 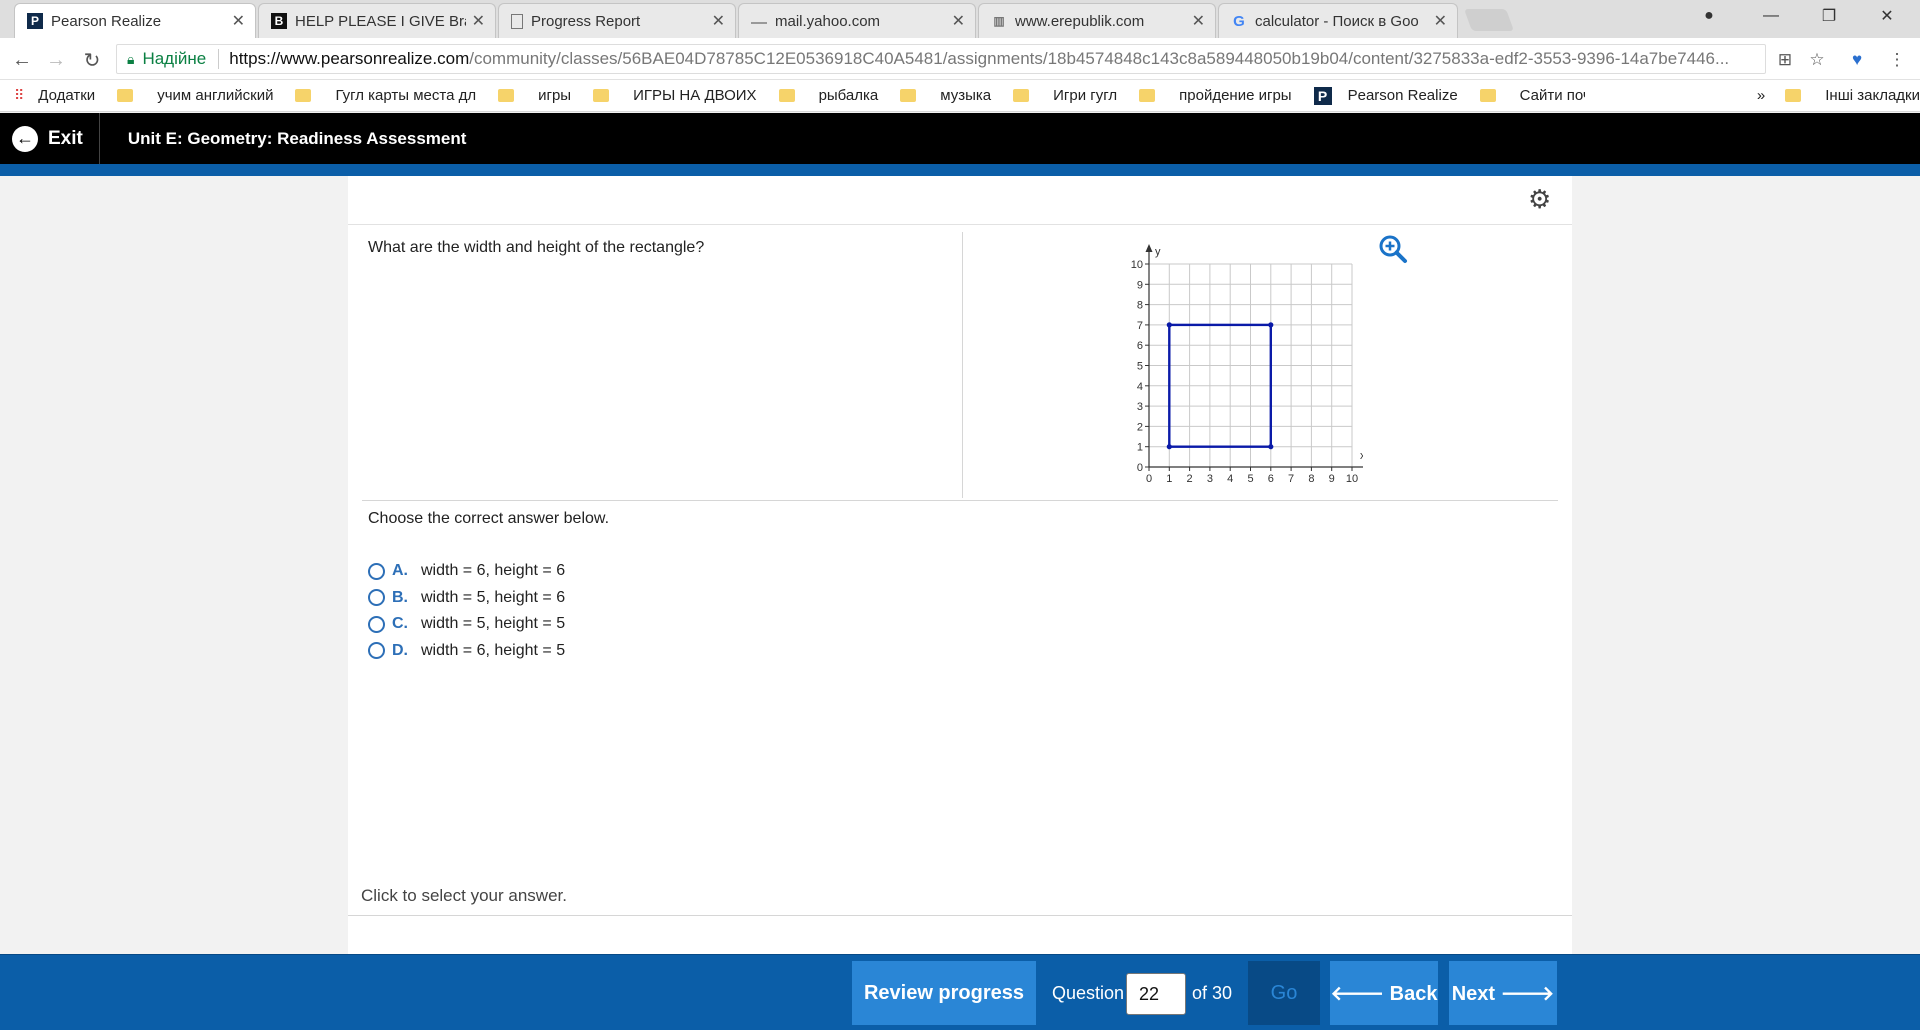 What do you see at coordinates (1771, 16) in the screenshot?
I see `minimize-icon: —` at bounding box center [1771, 16].